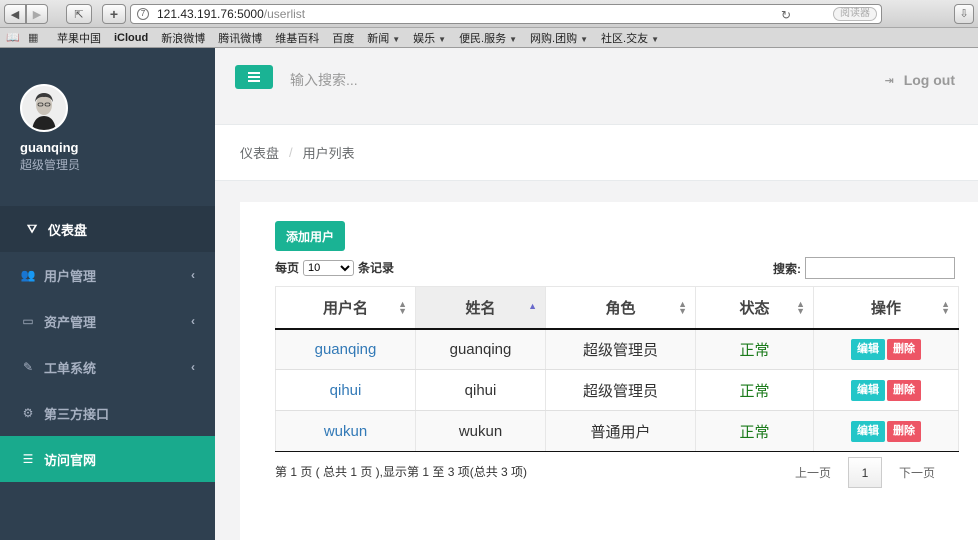  Describe the element at coordinates (210, 14) in the screenshot. I see `url-host: 121.43.191.76:5000` at that location.